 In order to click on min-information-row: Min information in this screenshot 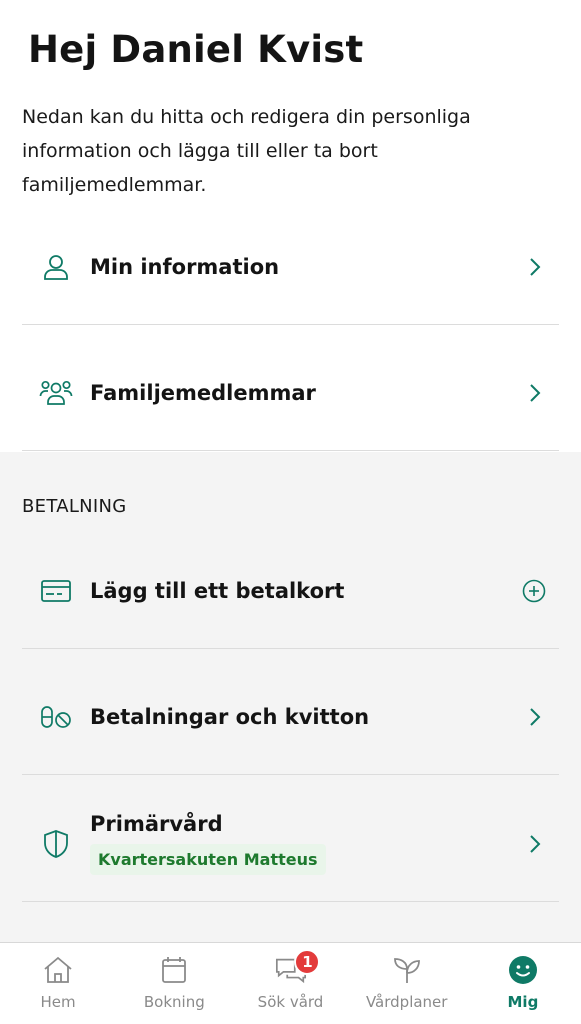, I will do `click(290, 267)`.